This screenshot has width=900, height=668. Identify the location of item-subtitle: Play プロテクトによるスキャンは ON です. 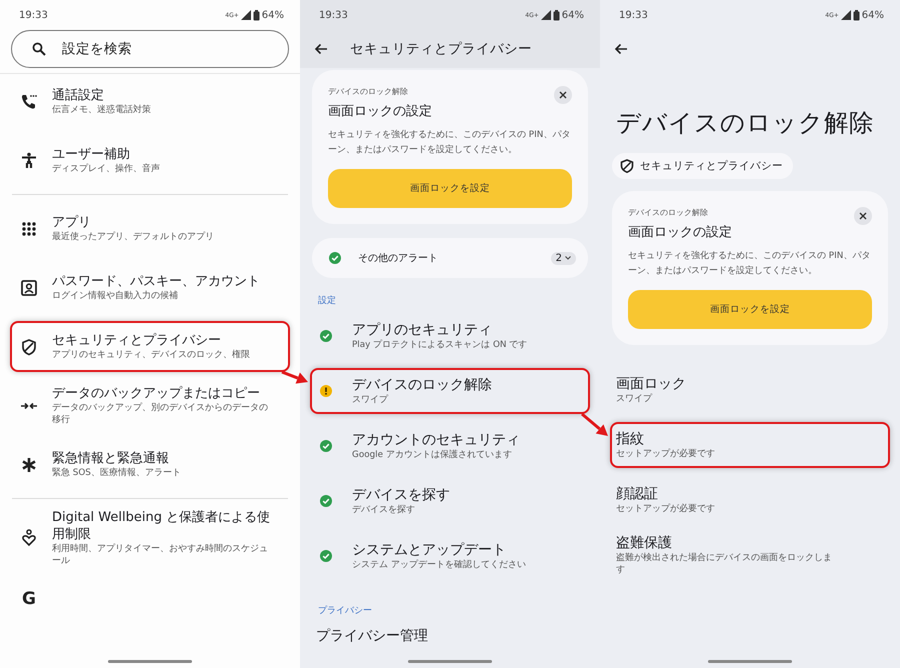
(440, 345).